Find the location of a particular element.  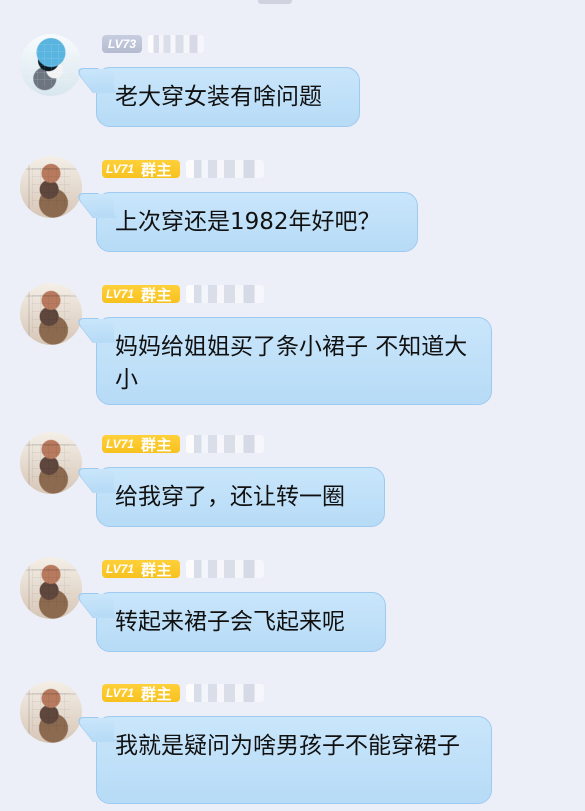

message-bubble: 妈妈给姐姐买了条小裙子 不知道大小 is located at coordinates (294, 361).